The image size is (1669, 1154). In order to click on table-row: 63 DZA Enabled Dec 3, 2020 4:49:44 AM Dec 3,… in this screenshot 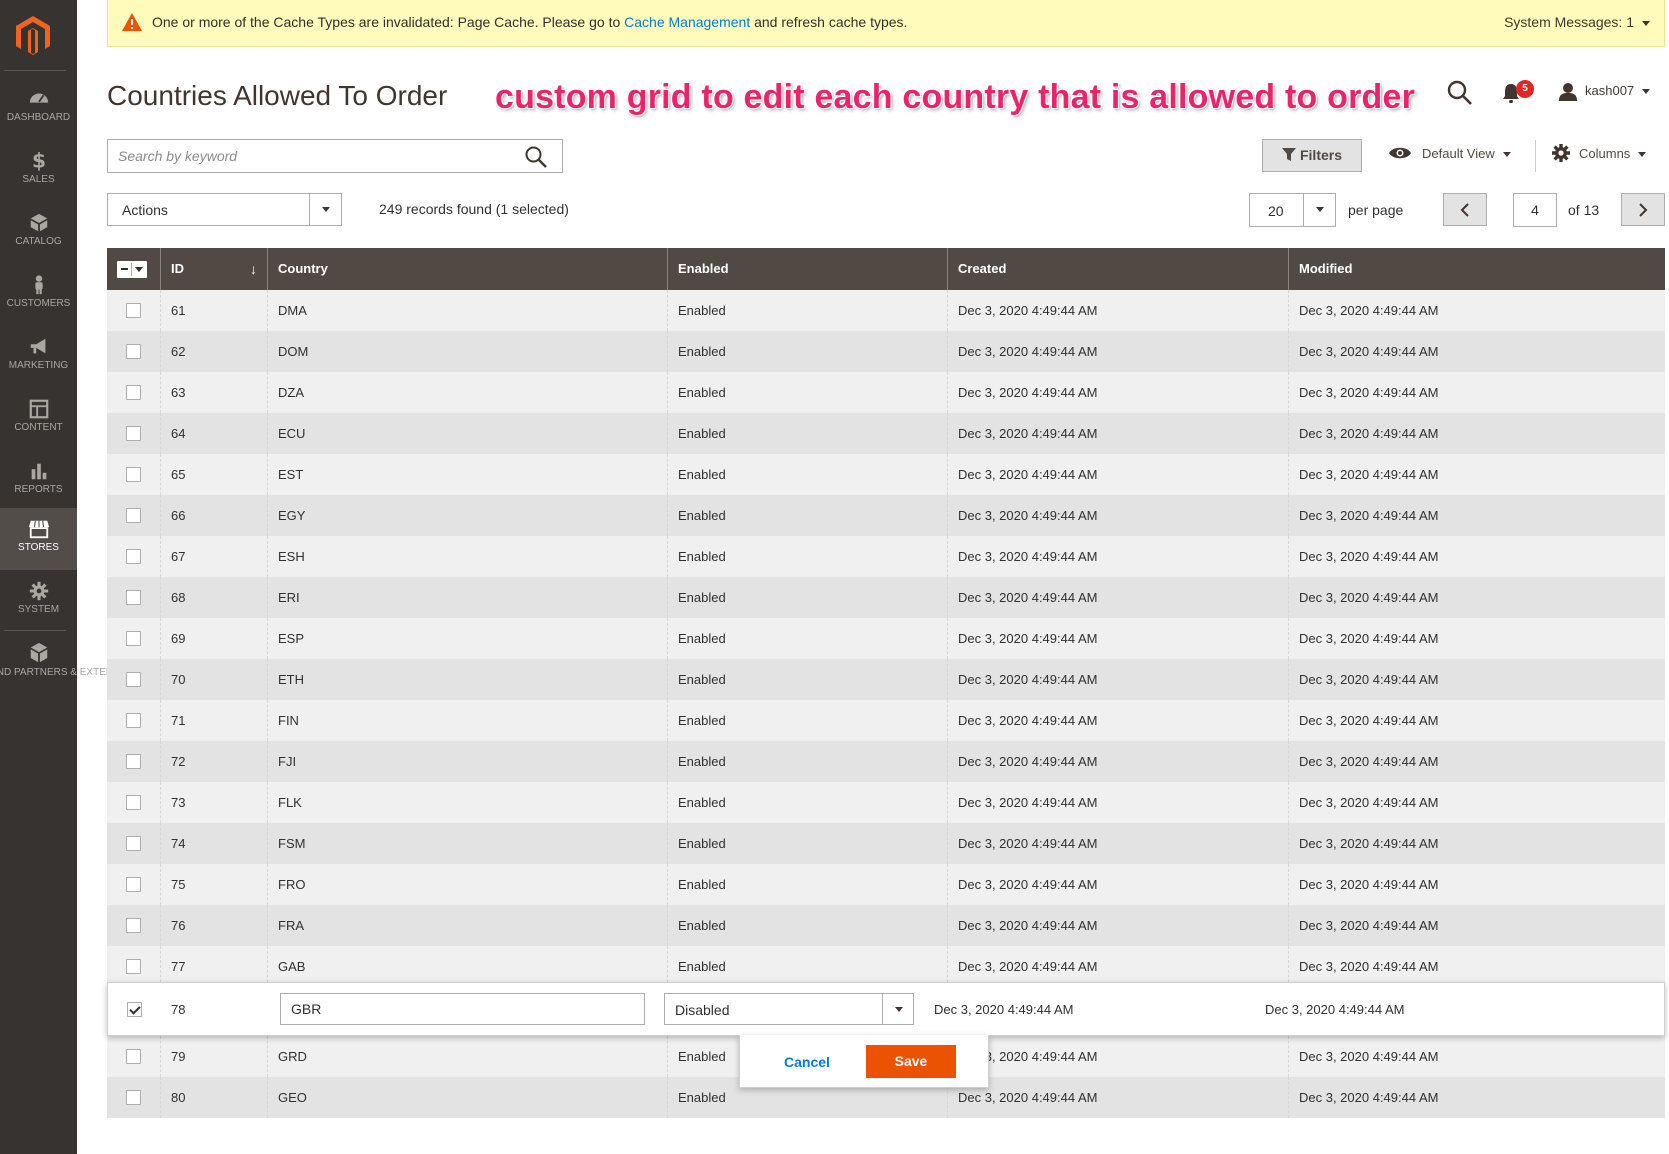, I will do `click(886, 392)`.